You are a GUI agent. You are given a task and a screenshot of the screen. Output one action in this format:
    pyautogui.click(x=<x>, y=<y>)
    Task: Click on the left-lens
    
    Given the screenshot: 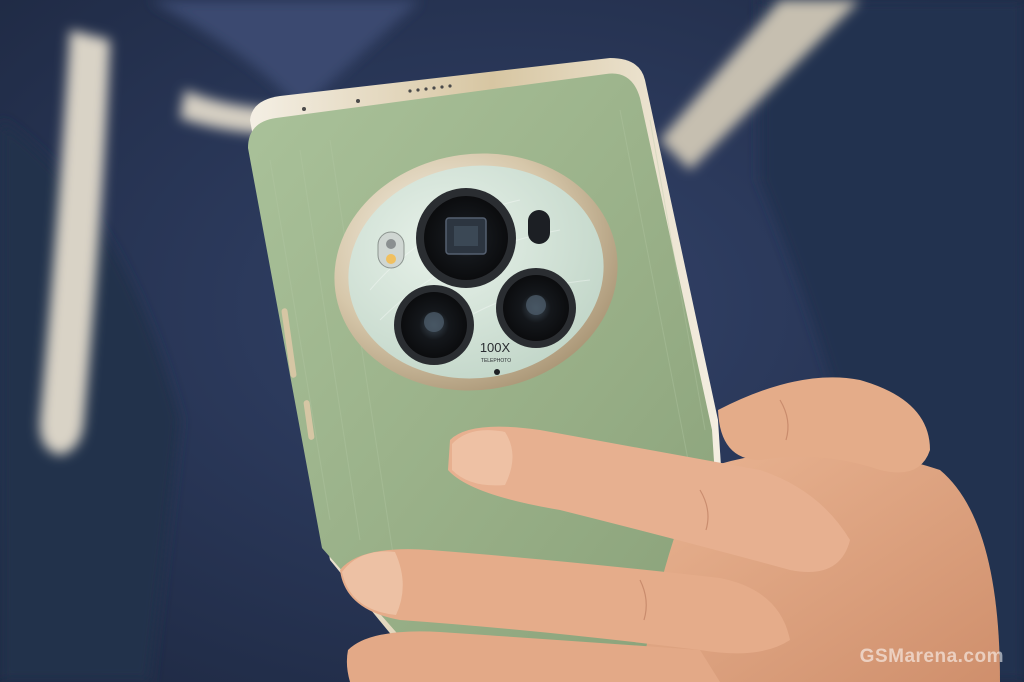 What is the action you would take?
    pyautogui.click(x=434, y=325)
    